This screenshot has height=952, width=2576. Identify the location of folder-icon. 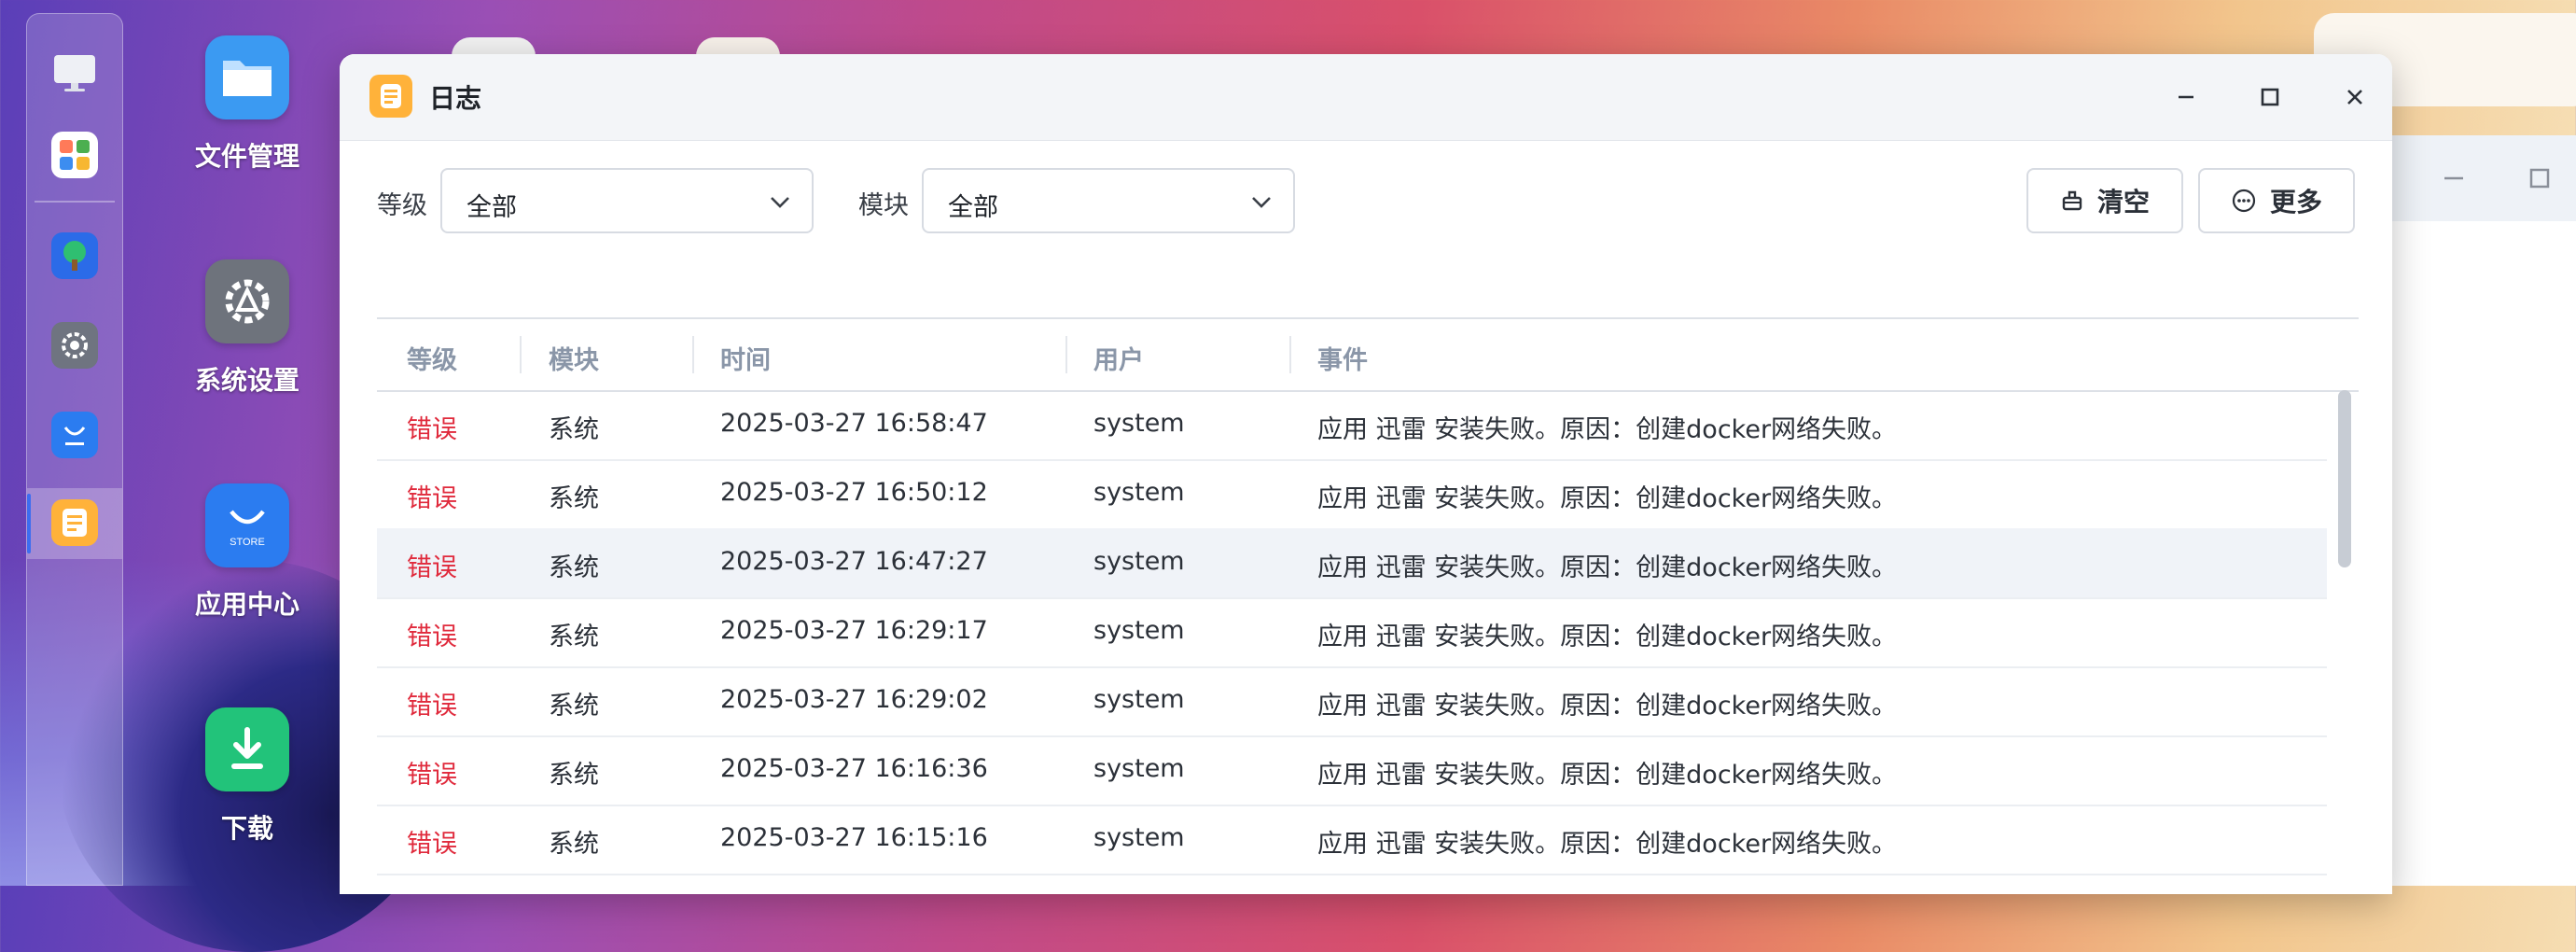
(247, 78).